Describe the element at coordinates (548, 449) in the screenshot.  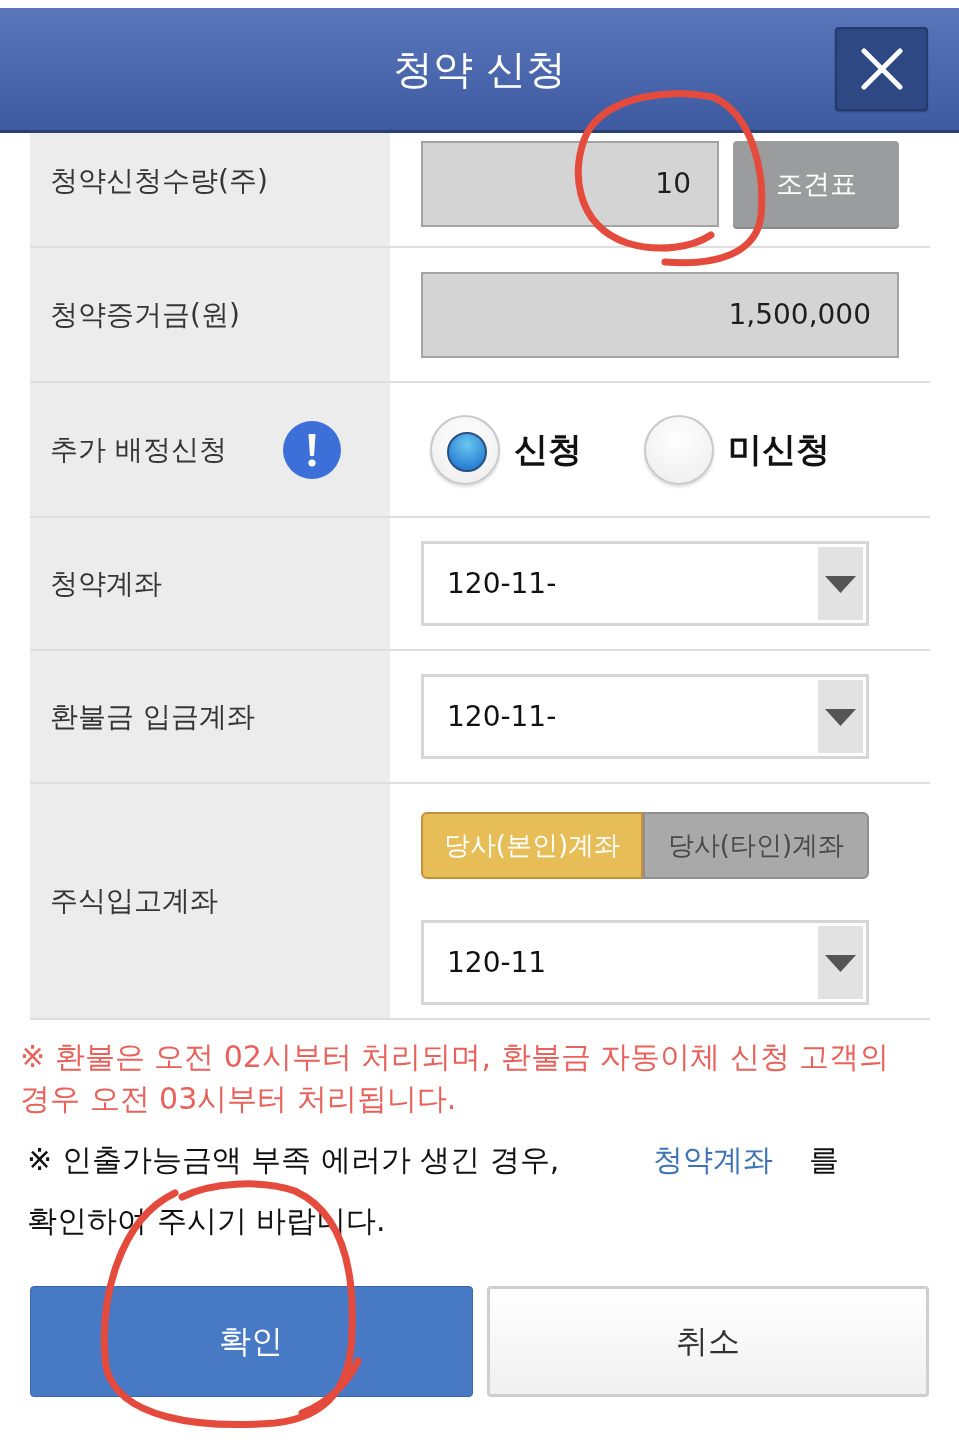
I see `radio-label: 신청` at that location.